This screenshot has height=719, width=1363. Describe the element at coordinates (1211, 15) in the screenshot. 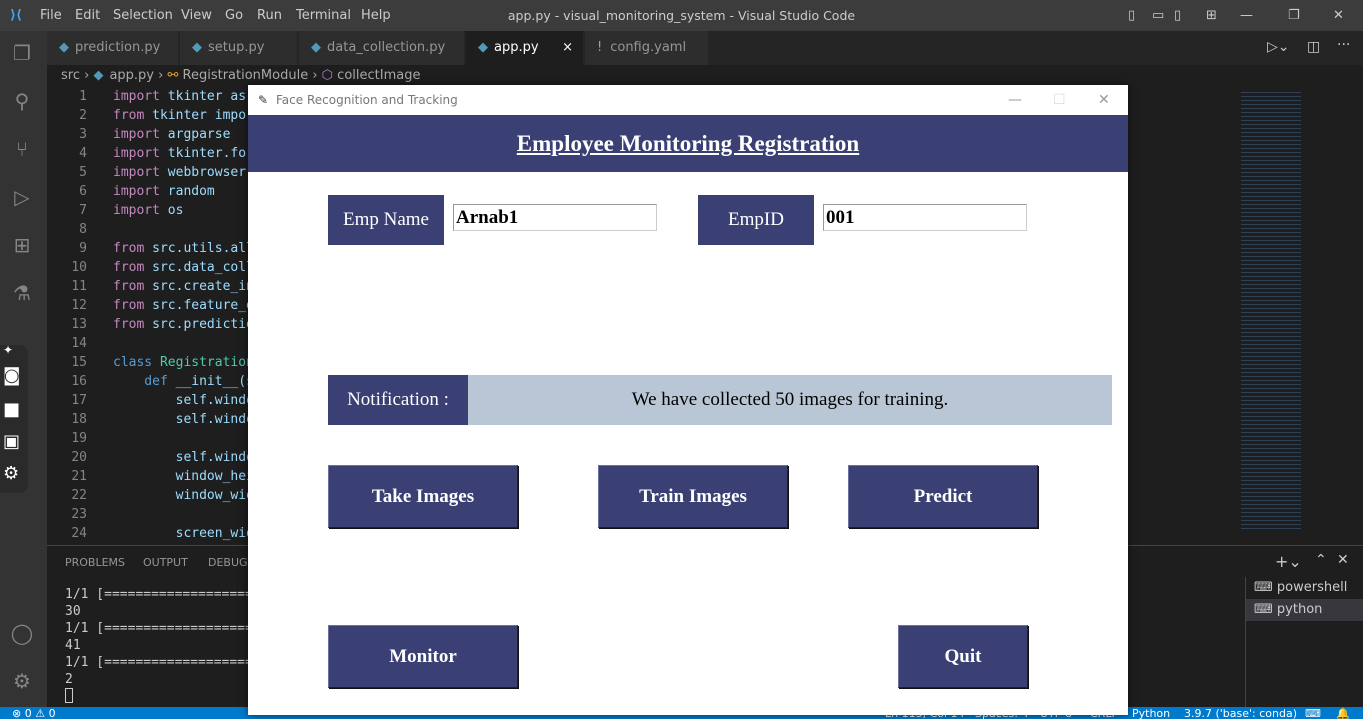

I see `layout-icon: ⊞` at that location.